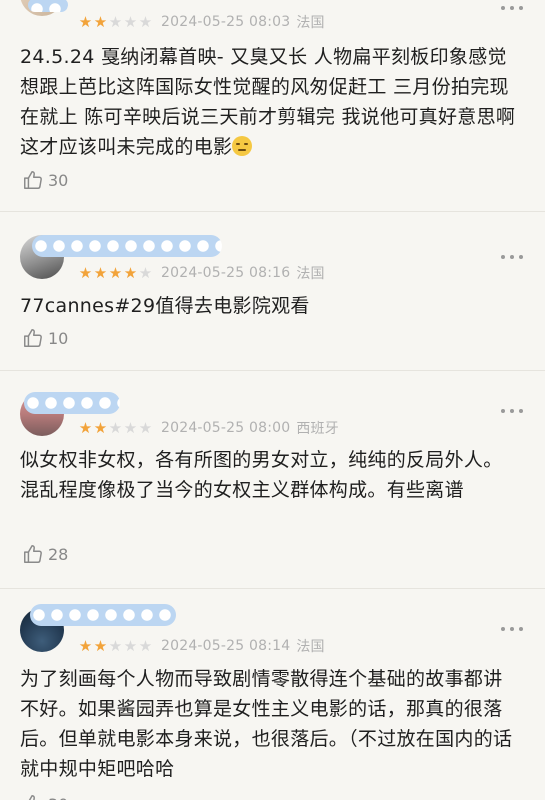 The height and width of the screenshot is (800, 545). Describe the element at coordinates (226, 22) in the screenshot. I see `review-date: 2024-05-25 08:03` at that location.